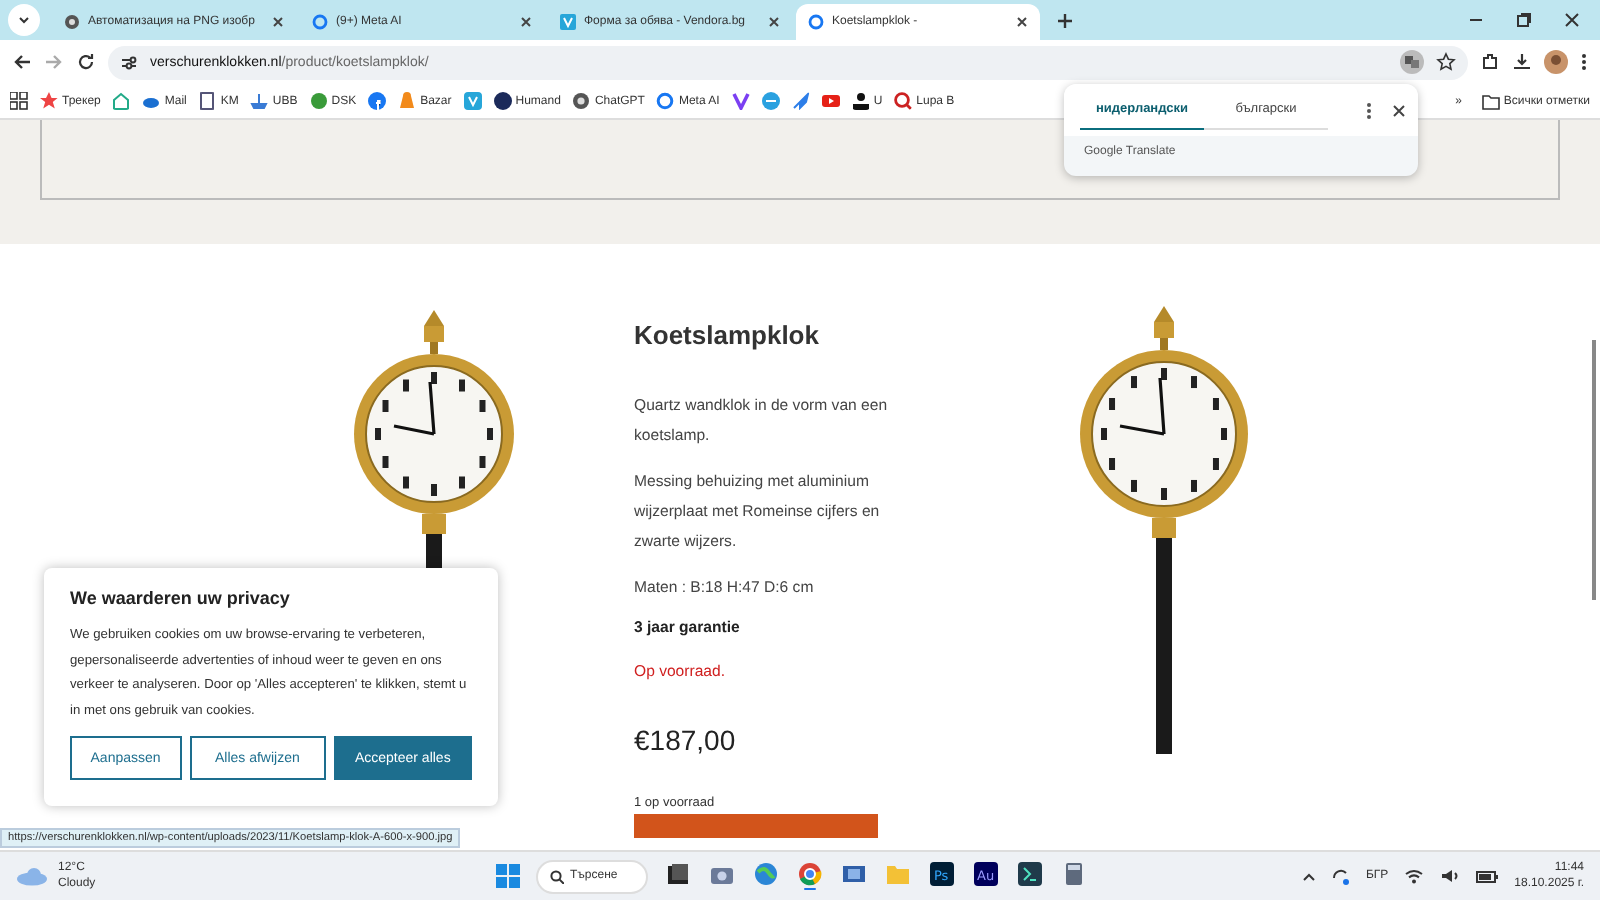 The height and width of the screenshot is (900, 1600). I want to click on document-icon, so click(207, 101).